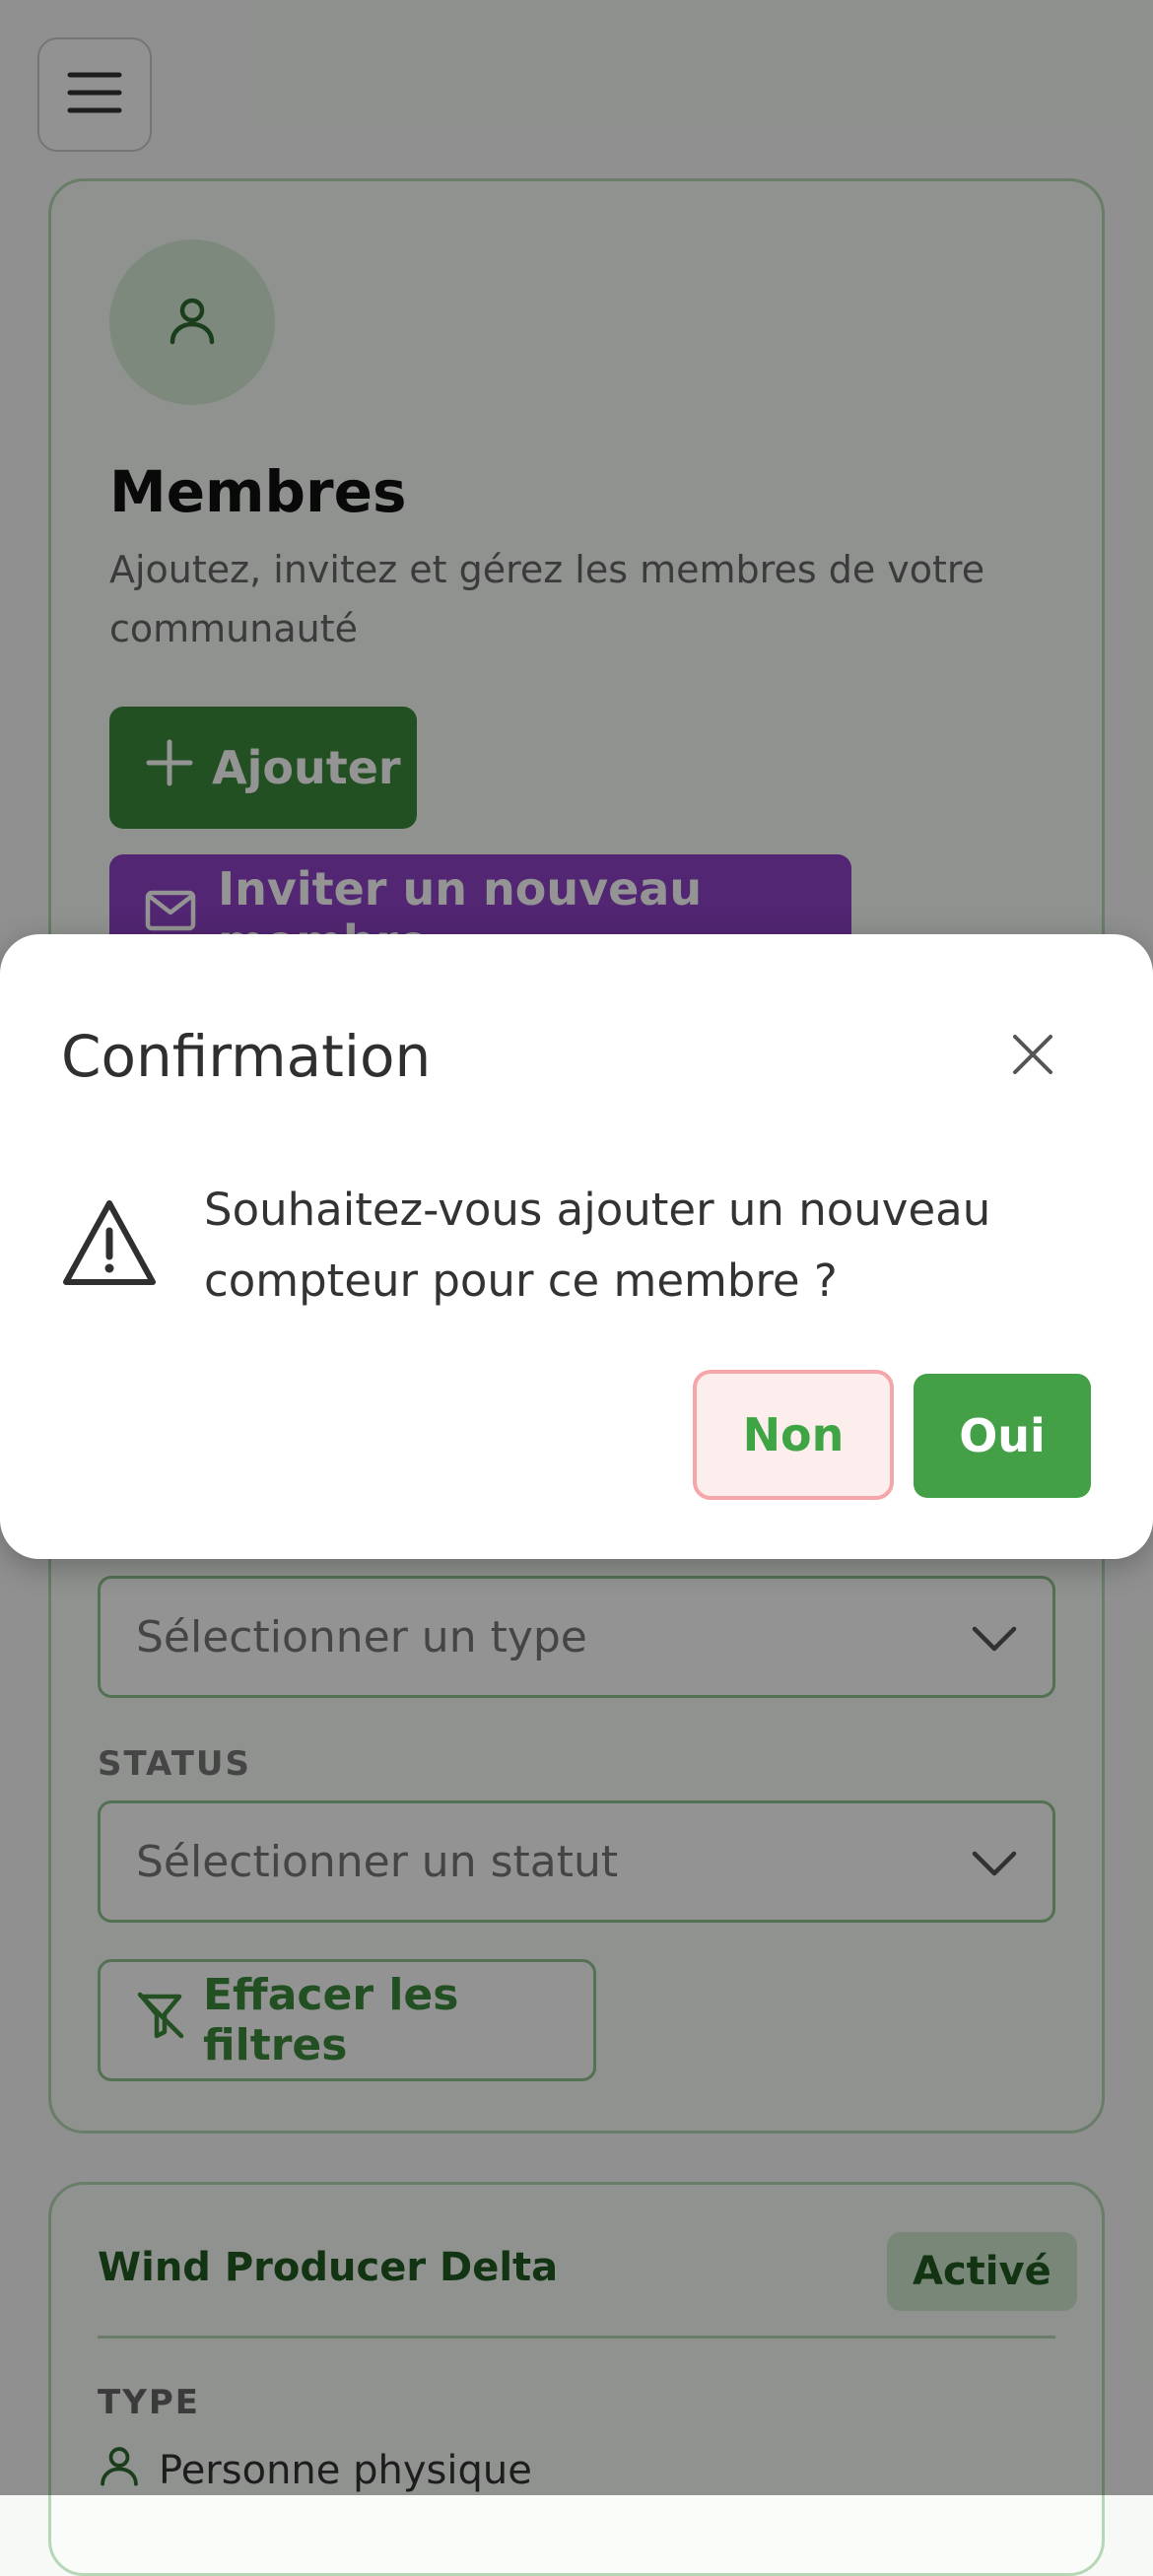 The image size is (1153, 2576). What do you see at coordinates (794, 1435) in the screenshot?
I see `no-button: Non` at bounding box center [794, 1435].